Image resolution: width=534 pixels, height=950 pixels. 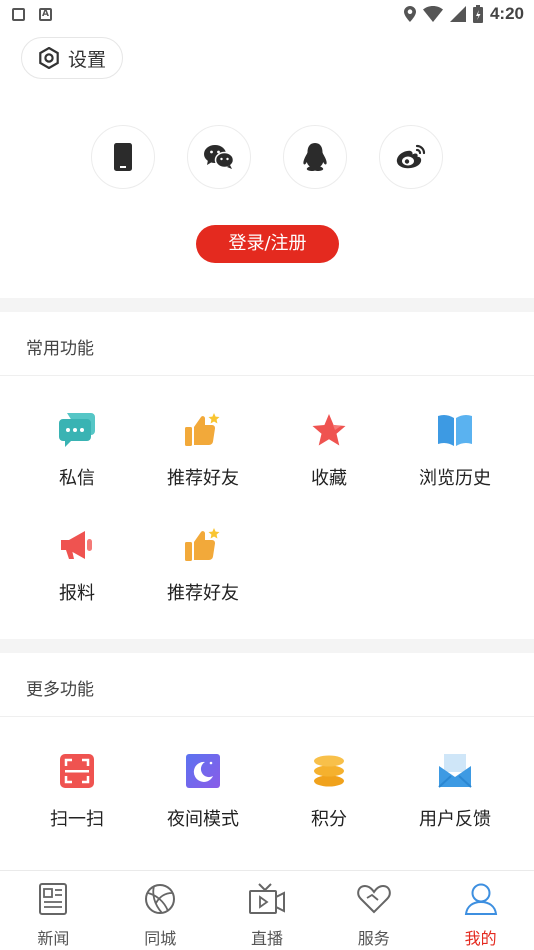 I want to click on text-icon: A, so click(x=45, y=14).